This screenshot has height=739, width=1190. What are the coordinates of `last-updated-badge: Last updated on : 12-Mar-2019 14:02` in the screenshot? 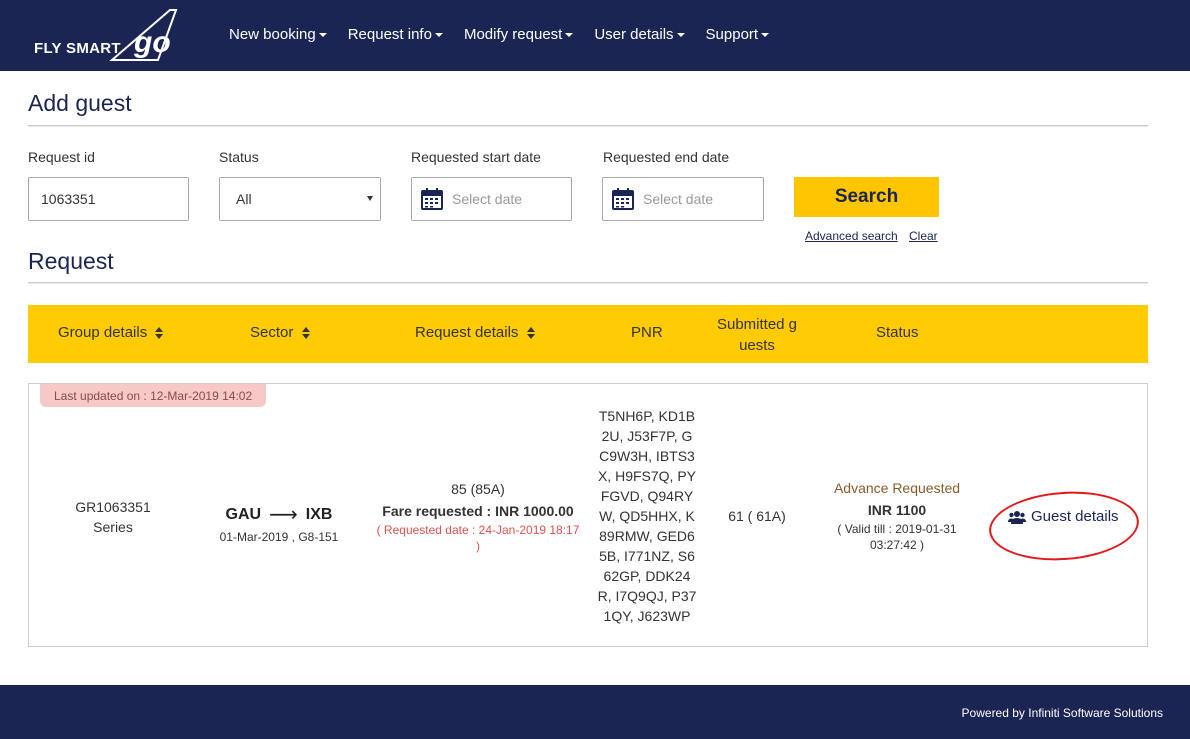 It's located at (153, 395).